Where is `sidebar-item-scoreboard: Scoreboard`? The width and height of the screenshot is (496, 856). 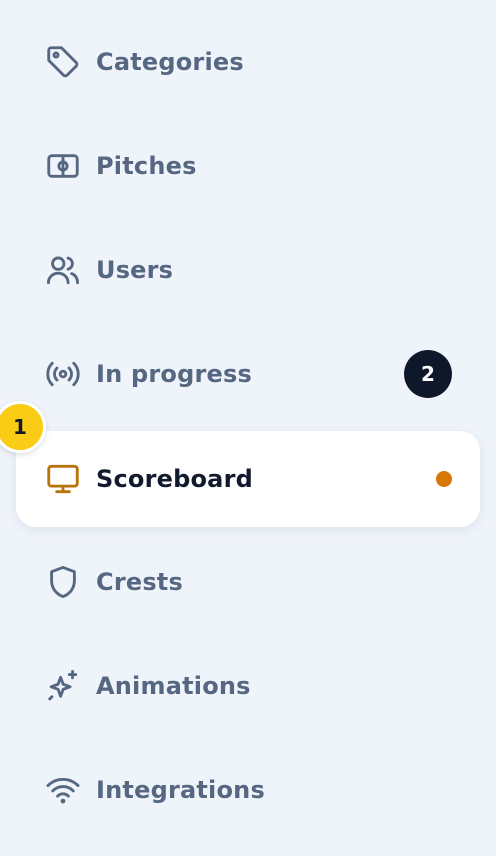 sidebar-item-scoreboard: Scoreboard is located at coordinates (248, 479).